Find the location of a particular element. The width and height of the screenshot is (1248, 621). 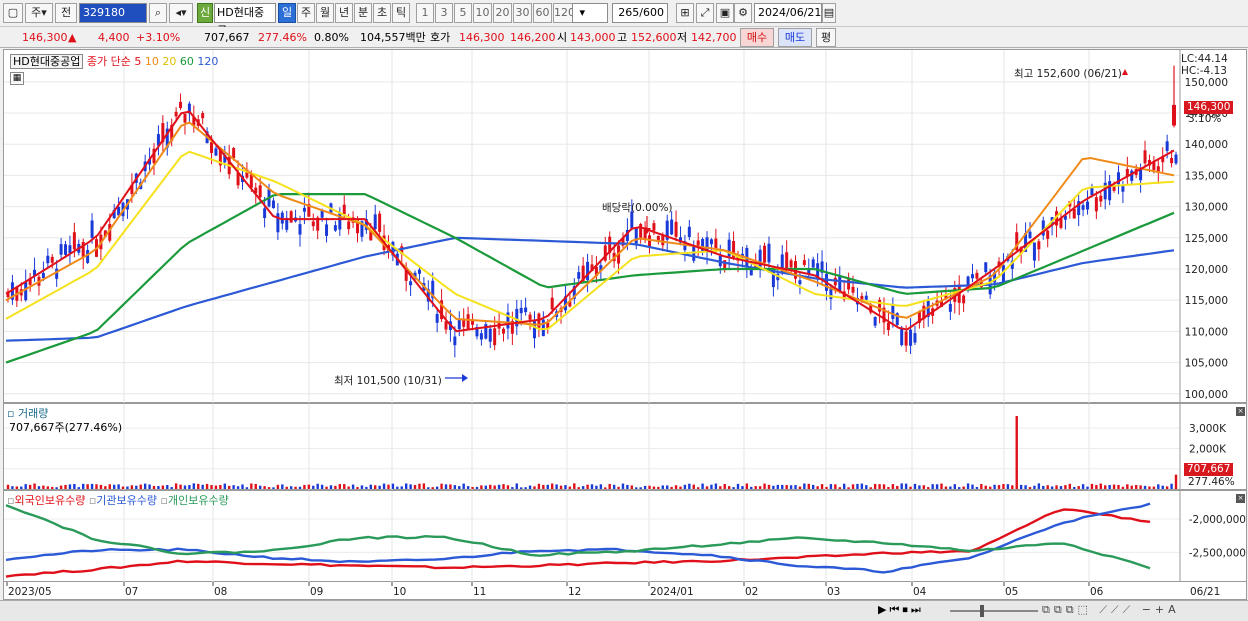

count-field: 265/600 is located at coordinates (640, 13).